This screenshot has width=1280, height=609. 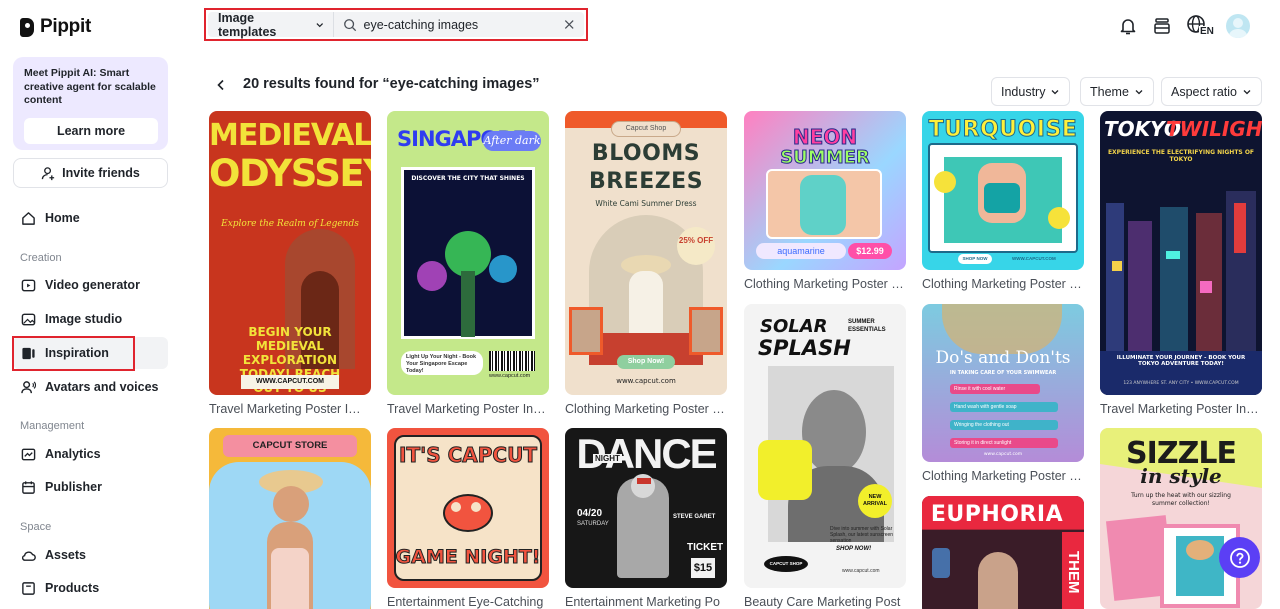 I want to click on template-card: CAPCUT STORE, so click(x=290, y=518).